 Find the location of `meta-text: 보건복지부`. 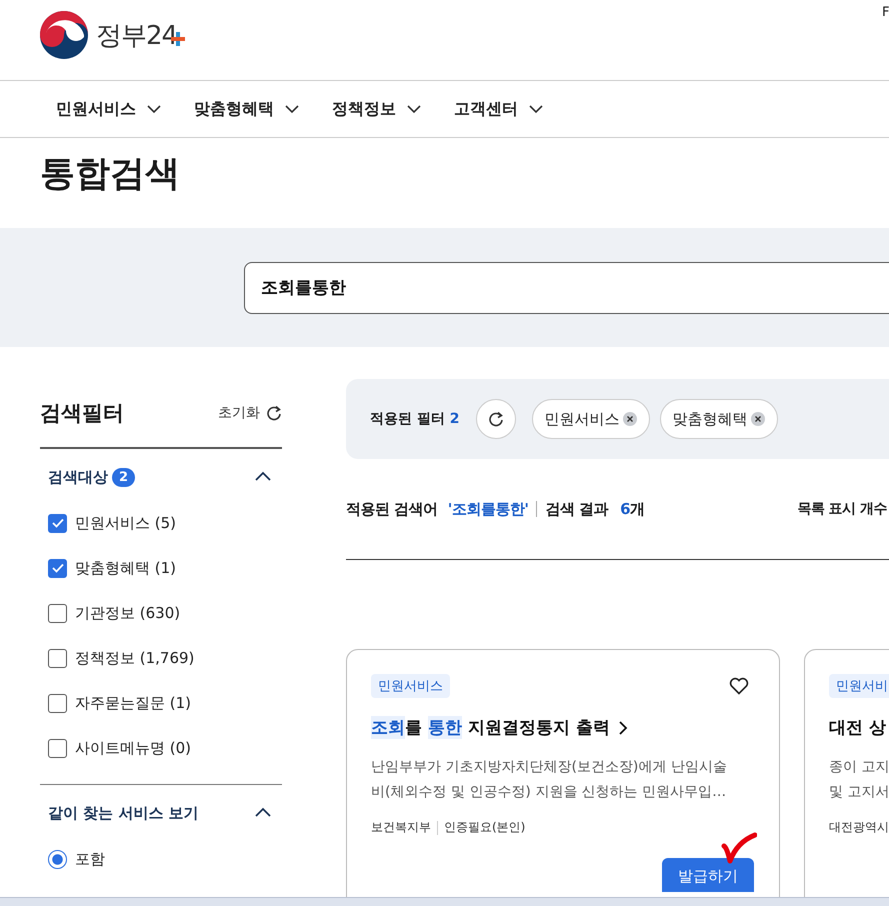

meta-text: 보건복지부 is located at coordinates (401, 827).